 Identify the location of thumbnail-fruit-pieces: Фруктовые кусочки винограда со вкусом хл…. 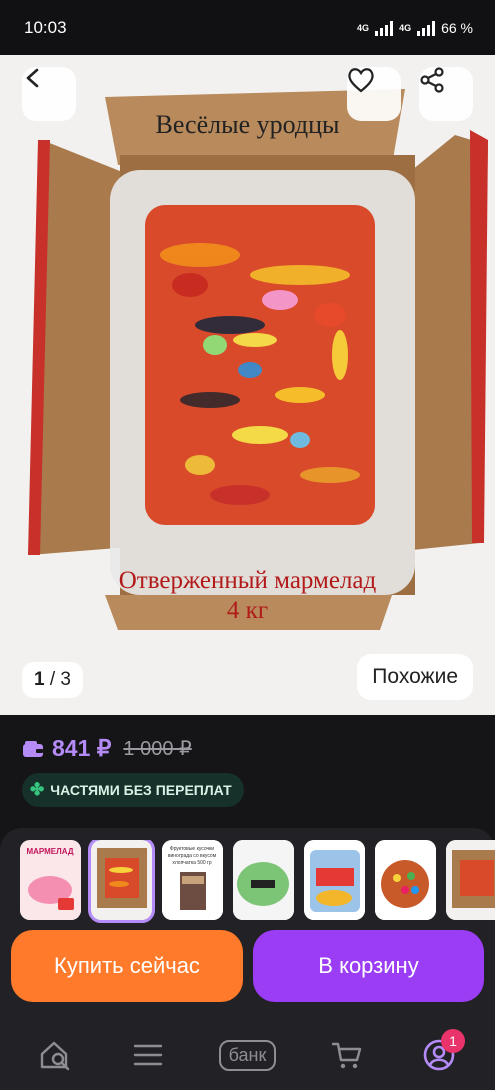
(192, 880).